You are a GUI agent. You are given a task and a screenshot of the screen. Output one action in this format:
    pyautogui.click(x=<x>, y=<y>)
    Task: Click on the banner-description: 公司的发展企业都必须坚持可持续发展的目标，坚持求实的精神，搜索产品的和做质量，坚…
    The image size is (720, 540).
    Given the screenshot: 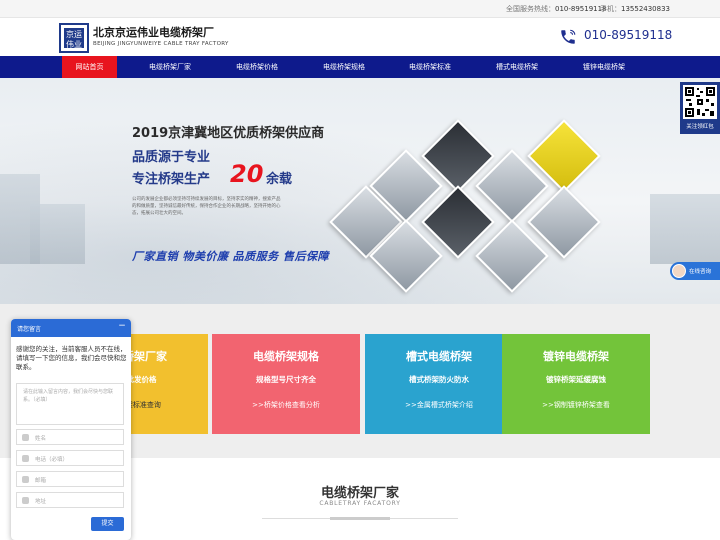 What is the action you would take?
    pyautogui.click(x=206, y=206)
    